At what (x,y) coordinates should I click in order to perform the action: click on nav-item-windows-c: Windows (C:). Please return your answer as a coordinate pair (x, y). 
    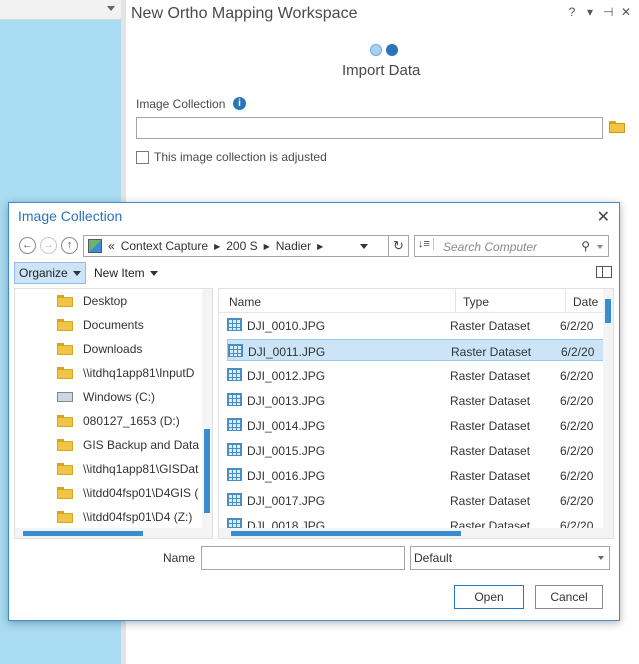
    Looking at the image, I should click on (106, 397).